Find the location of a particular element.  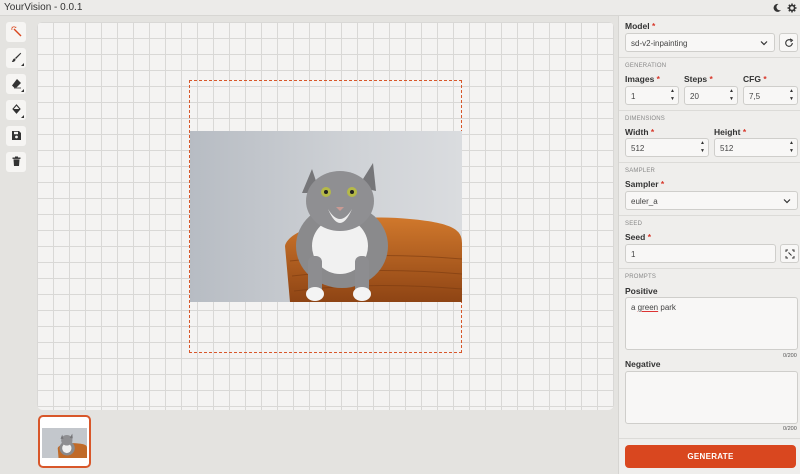

shuffle-icon is located at coordinates (789, 253).